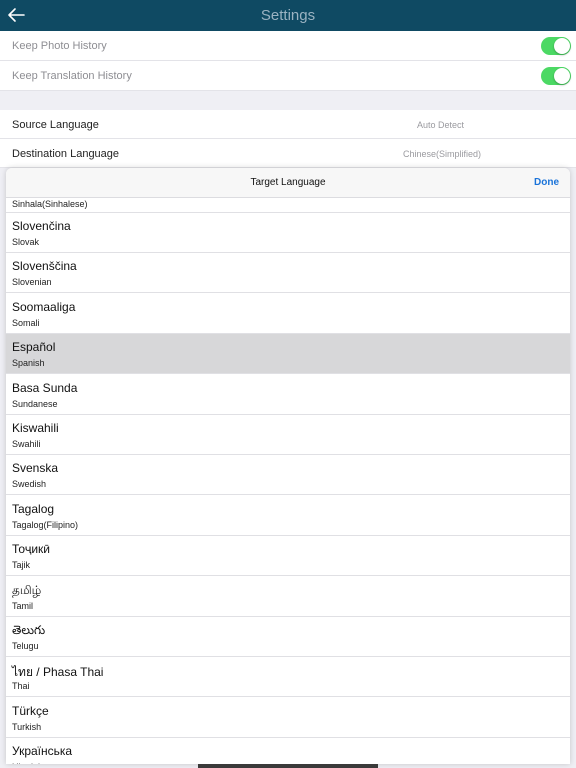 The height and width of the screenshot is (768, 576). Describe the element at coordinates (546, 183) in the screenshot. I see `done-button: Done` at that location.